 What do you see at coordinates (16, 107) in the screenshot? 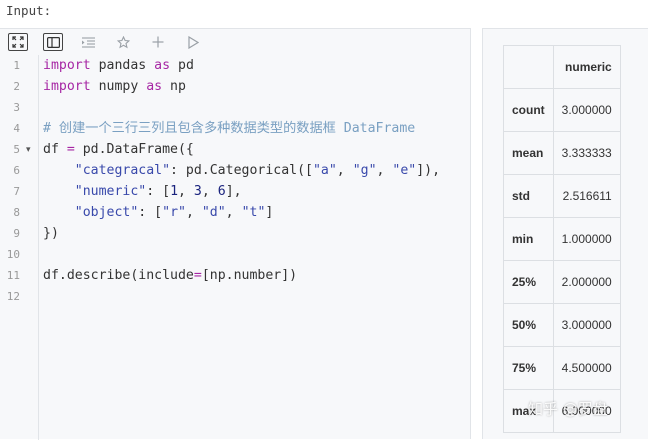
I see `line-number: 3` at bounding box center [16, 107].